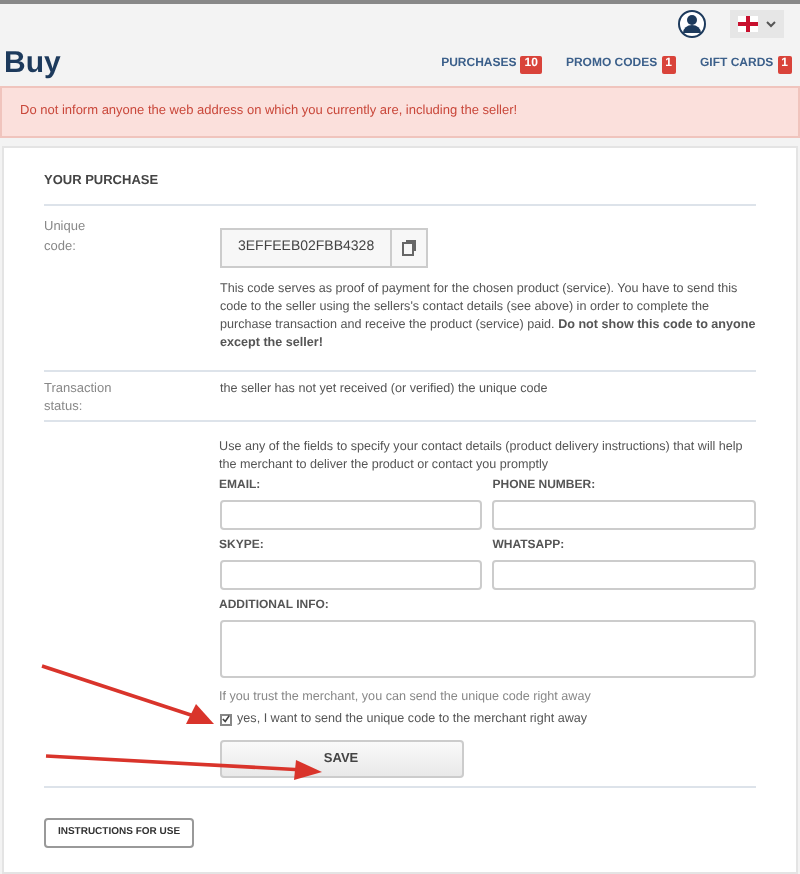  I want to click on check-icon, so click(225, 719).